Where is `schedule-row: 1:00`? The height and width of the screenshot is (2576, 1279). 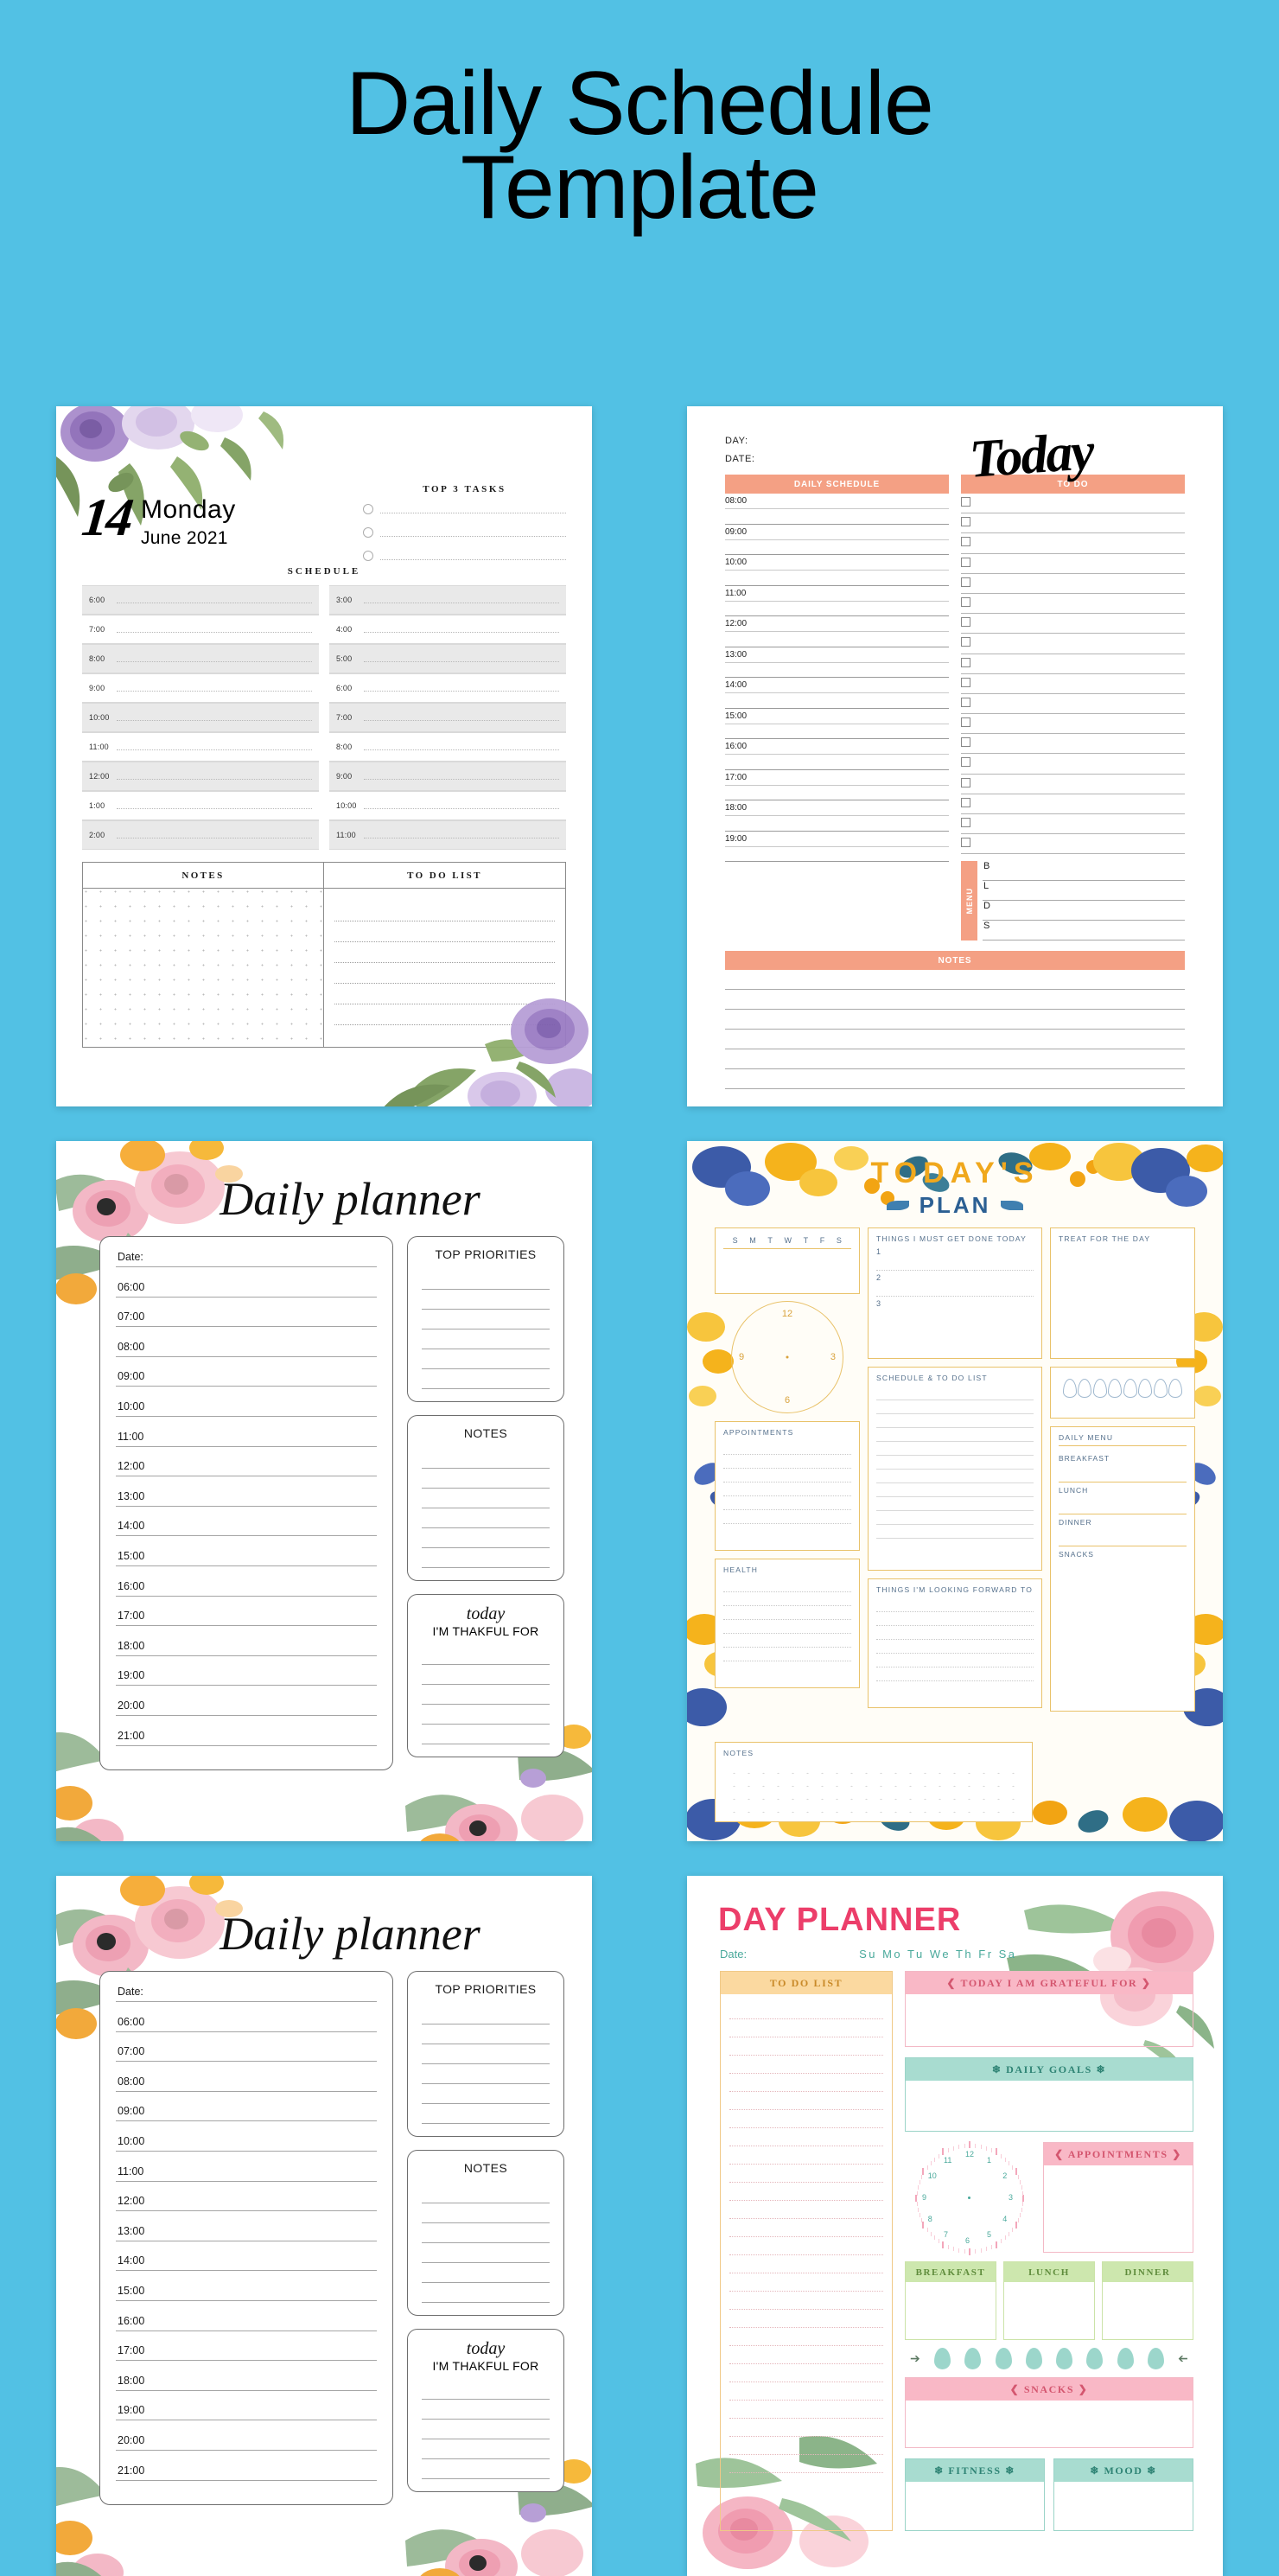
schedule-row: 1:00 is located at coordinates (200, 805).